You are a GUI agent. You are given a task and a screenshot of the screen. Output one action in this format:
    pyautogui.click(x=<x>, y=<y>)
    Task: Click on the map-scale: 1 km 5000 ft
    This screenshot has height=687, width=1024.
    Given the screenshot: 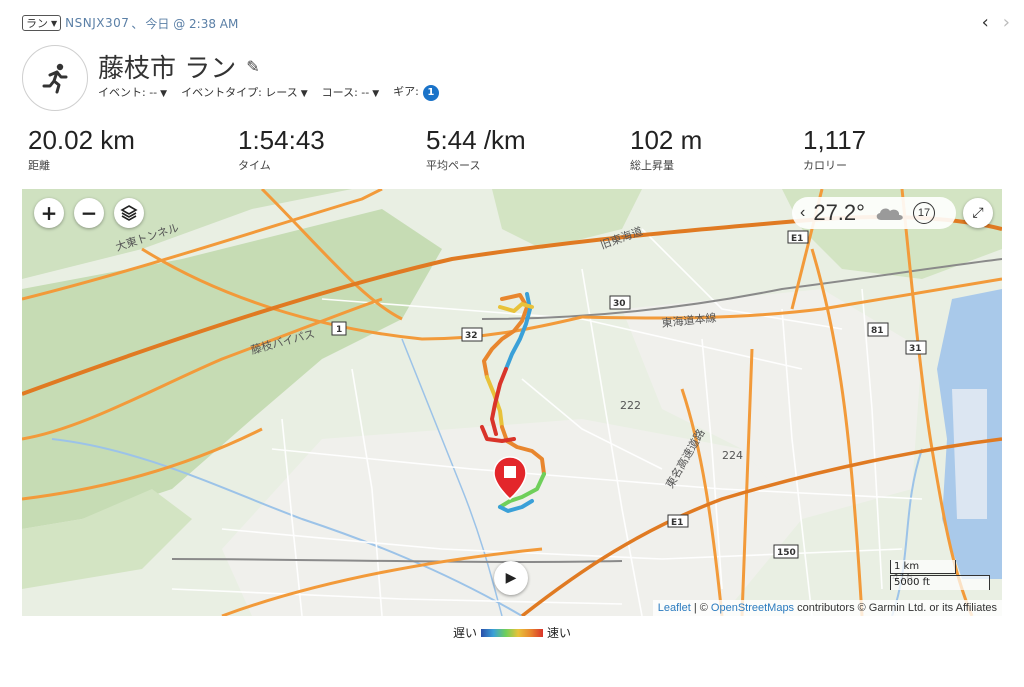 What is the action you would take?
    pyautogui.click(x=940, y=575)
    